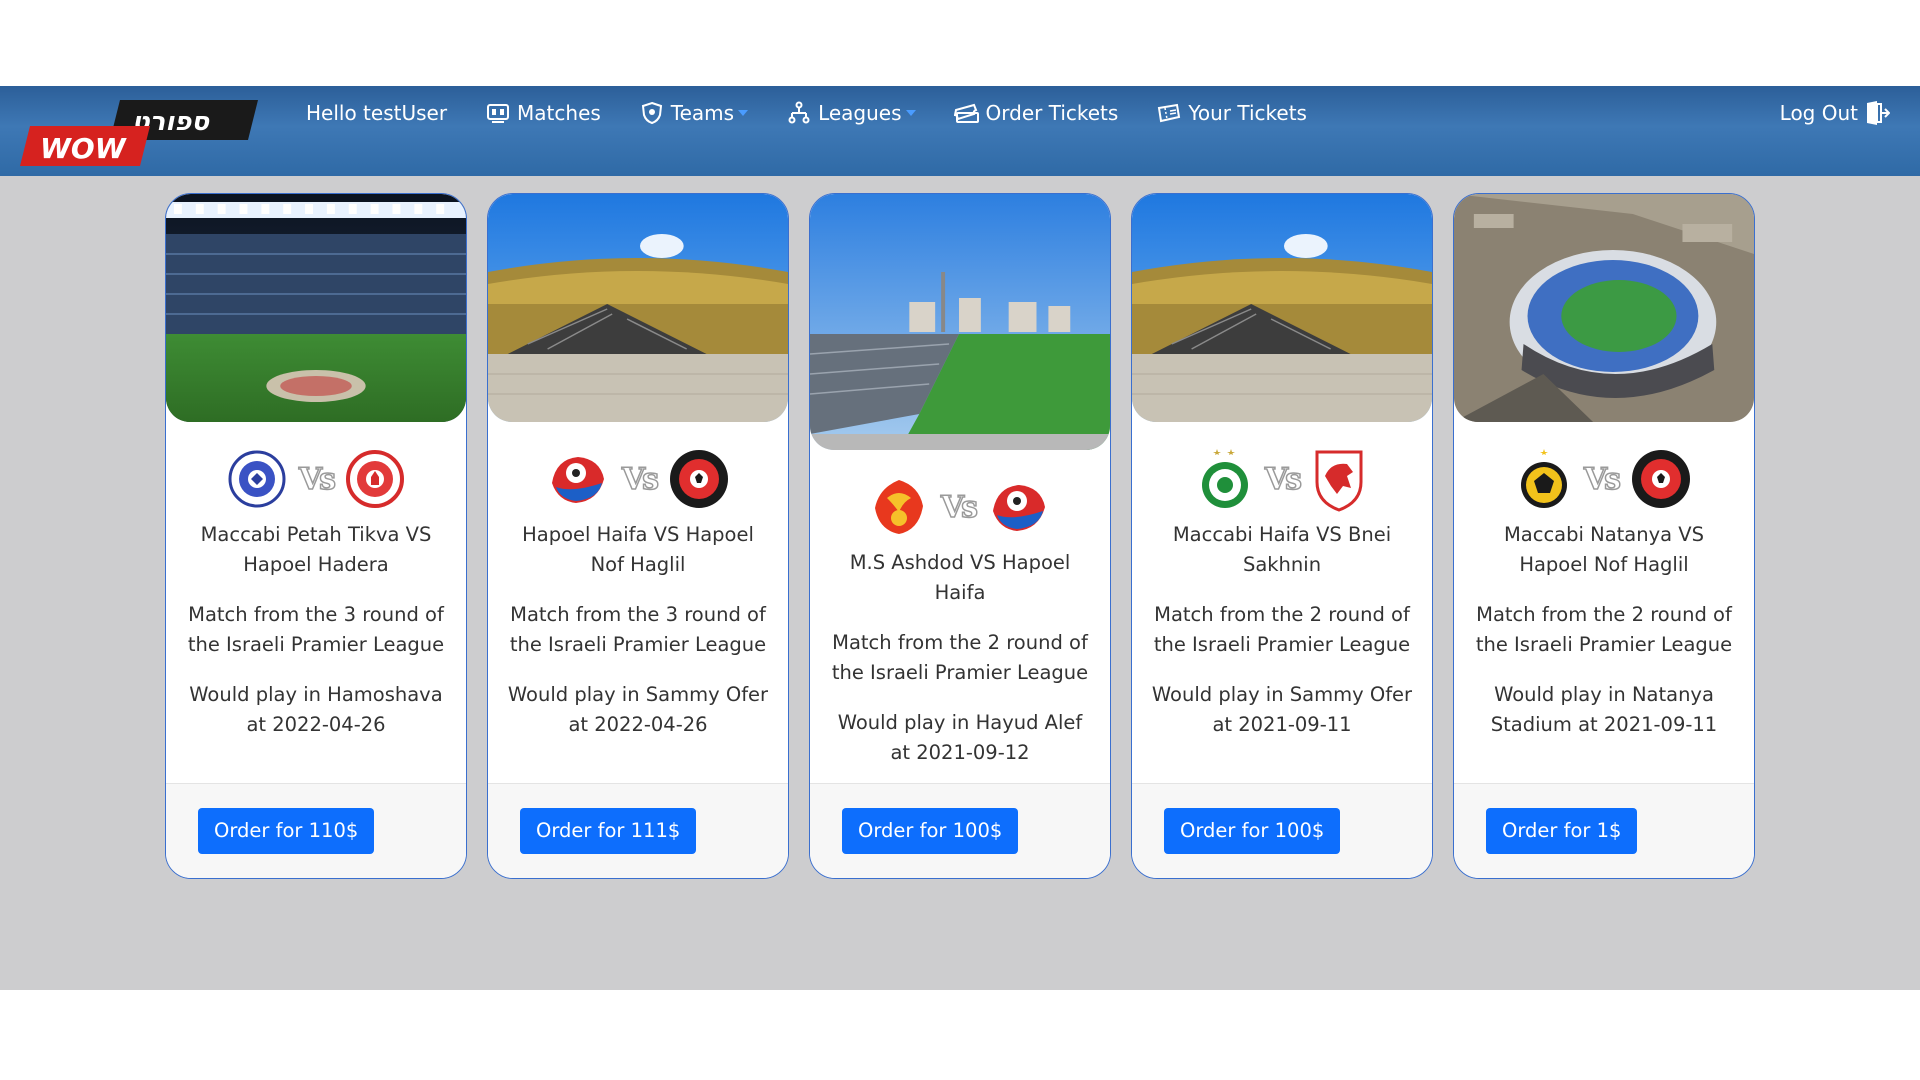 This screenshot has width=1920, height=1080. Describe the element at coordinates (140, 131) in the screenshot. I see `site-logo: ספורט WOW` at that location.